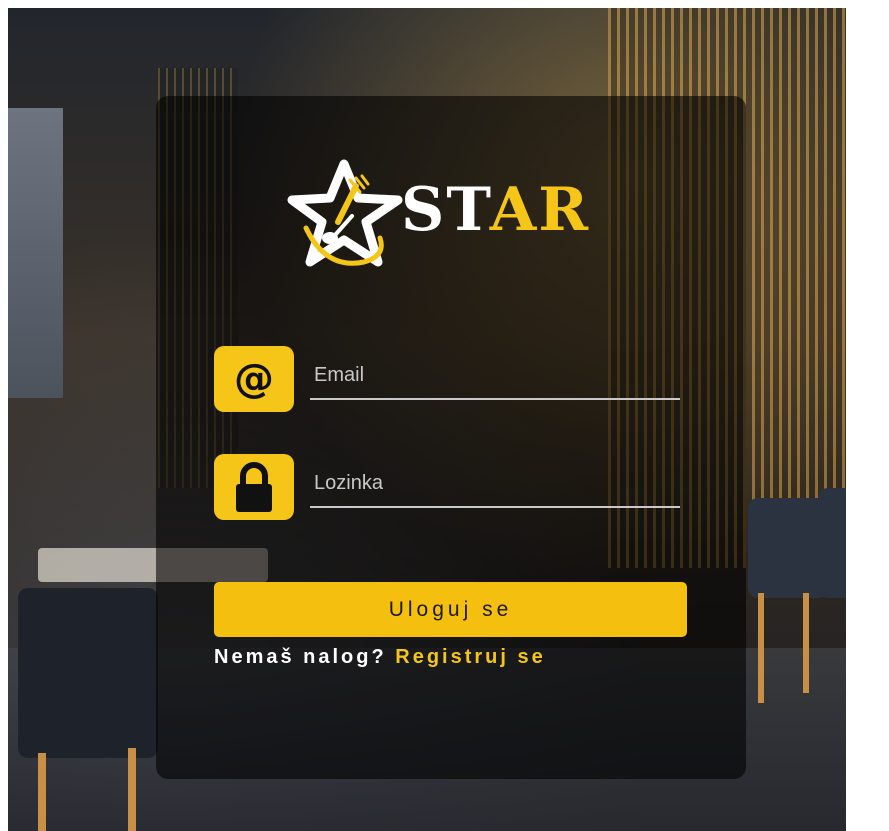  Describe the element at coordinates (470, 657) in the screenshot. I see `register-link: Registruj se` at that location.